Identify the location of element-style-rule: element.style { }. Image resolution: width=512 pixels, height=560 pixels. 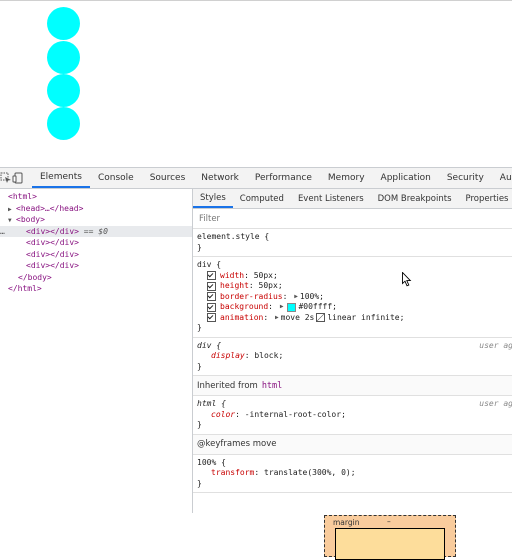
(352, 243).